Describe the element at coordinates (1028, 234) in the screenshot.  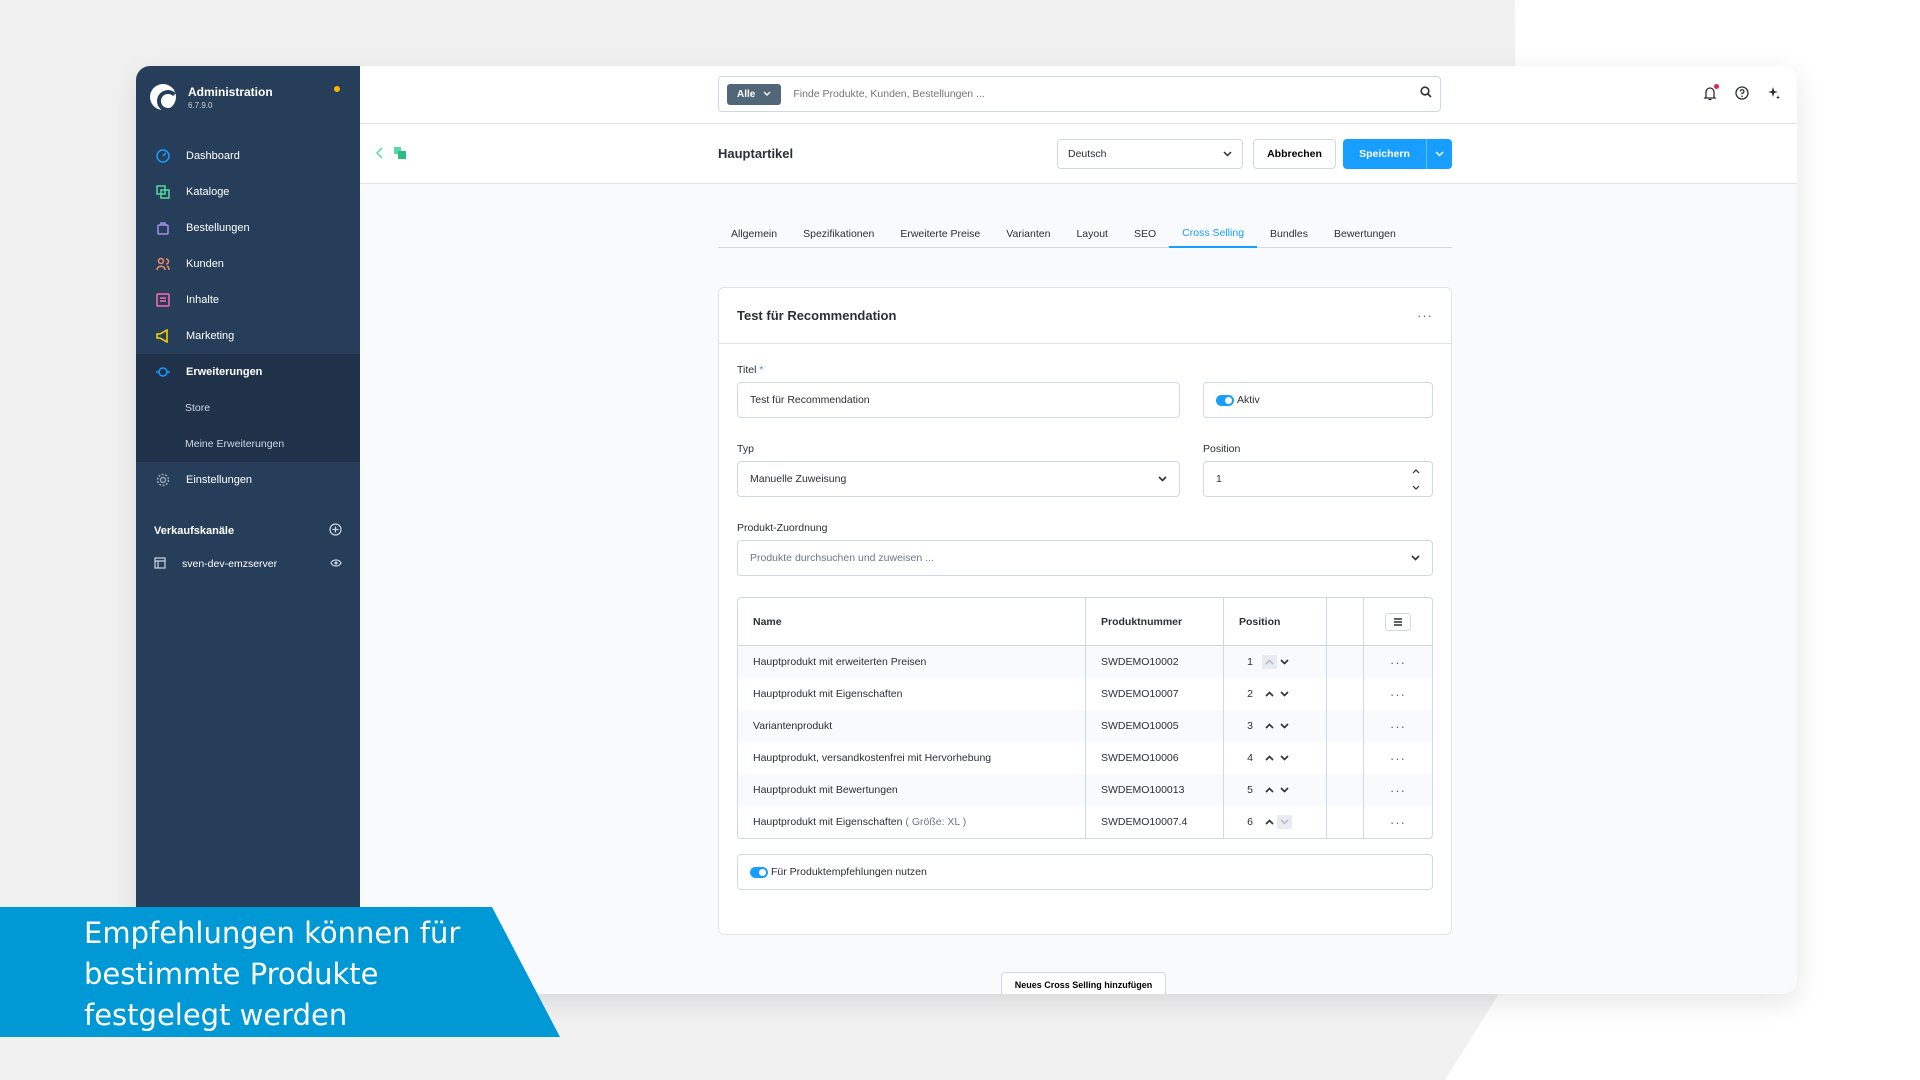
I see `tab-varianten: Varianten` at that location.